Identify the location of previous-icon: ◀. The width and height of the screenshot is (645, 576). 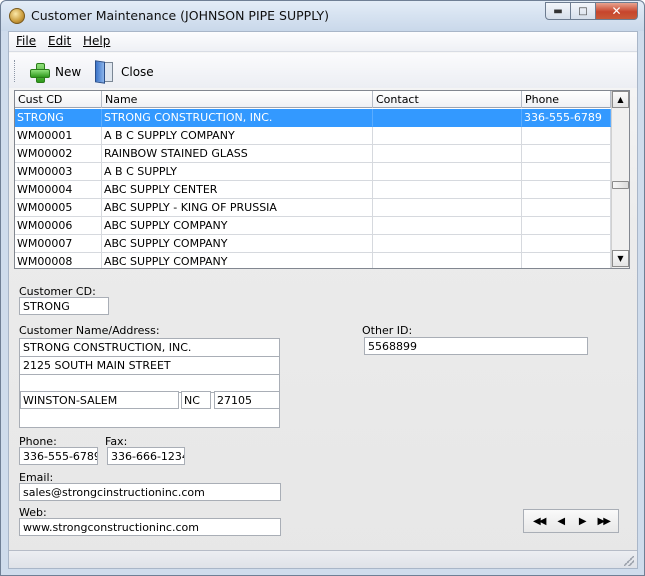
(561, 521).